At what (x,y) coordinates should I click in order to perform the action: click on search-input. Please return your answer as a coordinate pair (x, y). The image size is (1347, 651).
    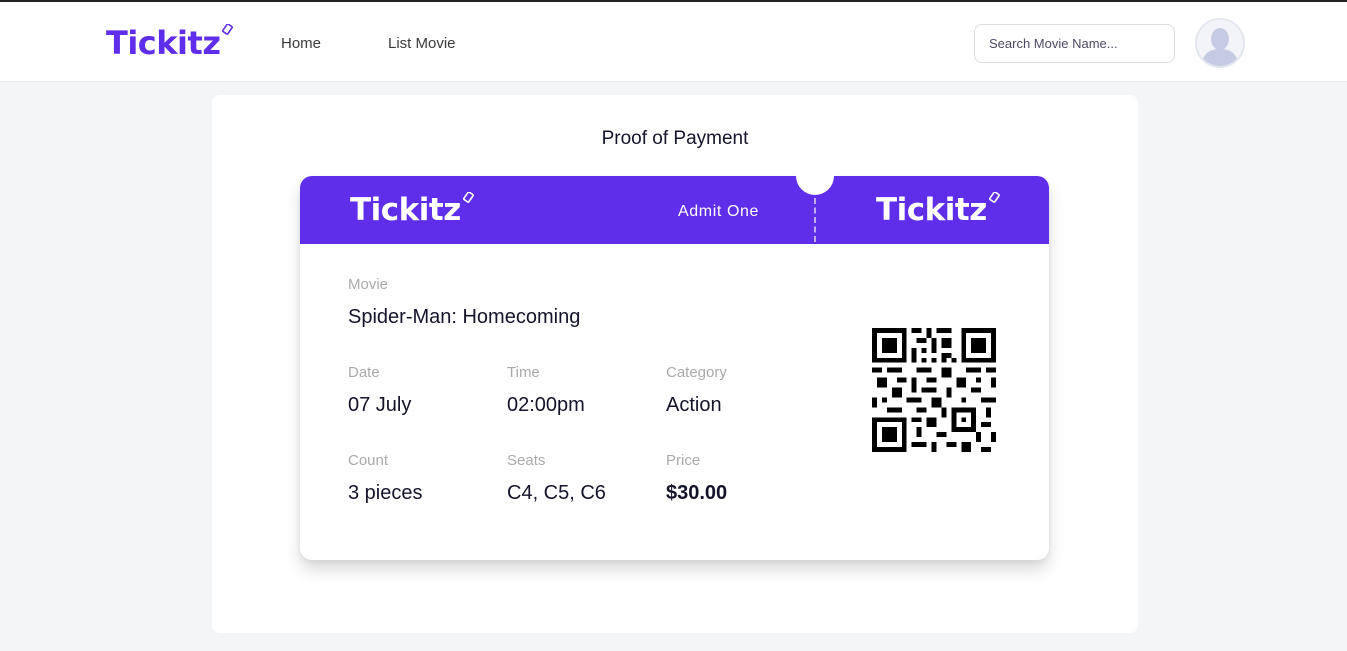
    Looking at the image, I should click on (1074, 43).